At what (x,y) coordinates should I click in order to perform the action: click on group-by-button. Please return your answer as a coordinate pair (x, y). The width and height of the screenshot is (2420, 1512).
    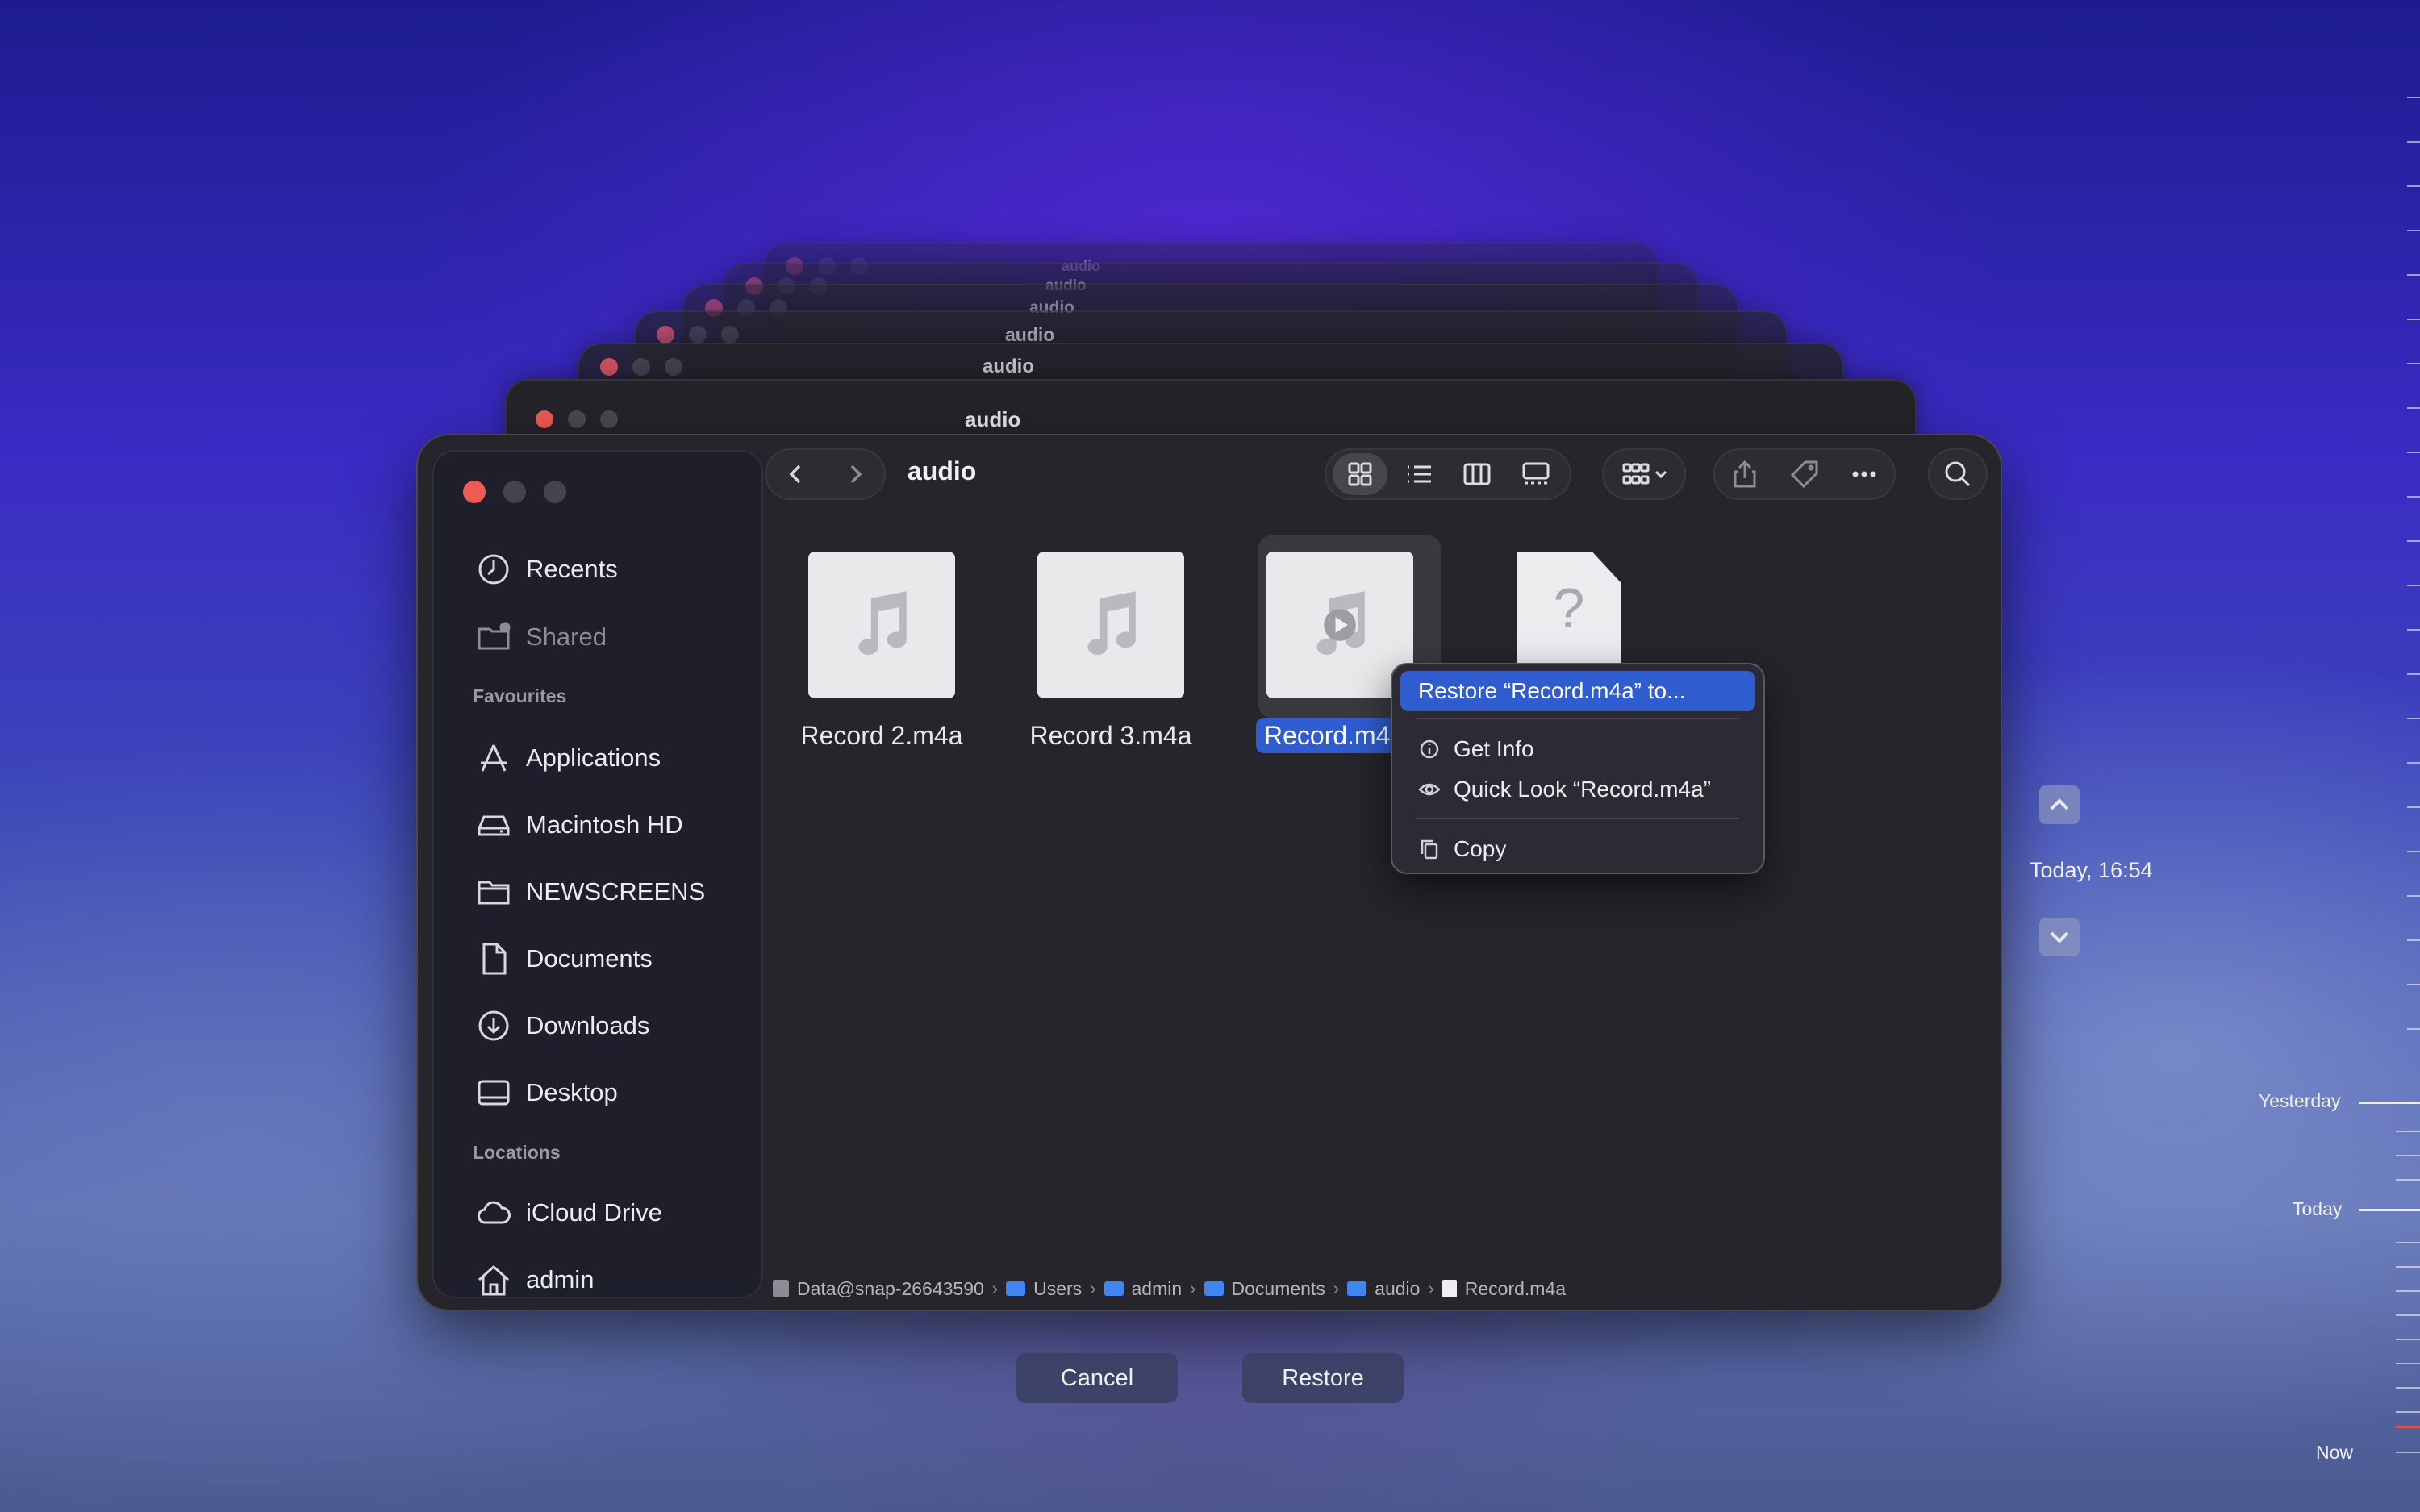
    Looking at the image, I should click on (1644, 474).